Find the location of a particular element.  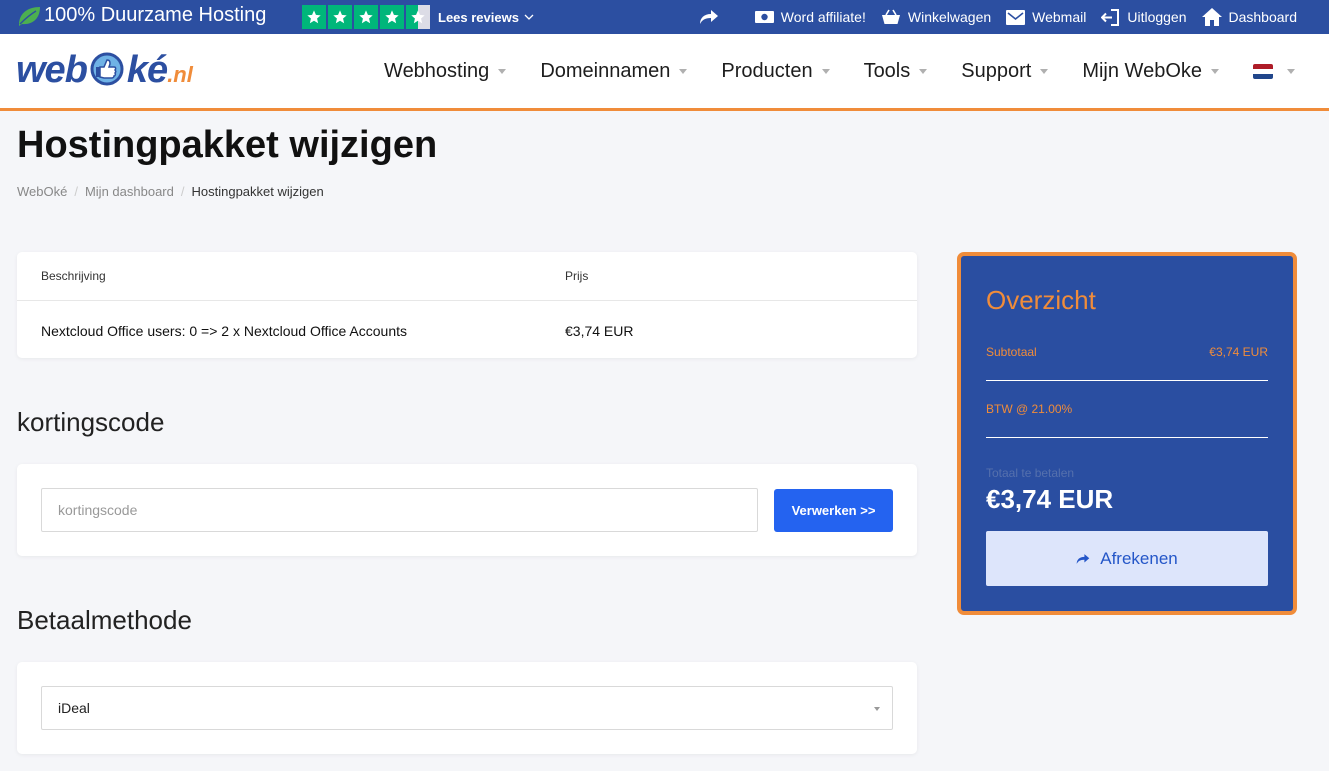

payment-heading: Betaalmethode is located at coordinates (104, 620).